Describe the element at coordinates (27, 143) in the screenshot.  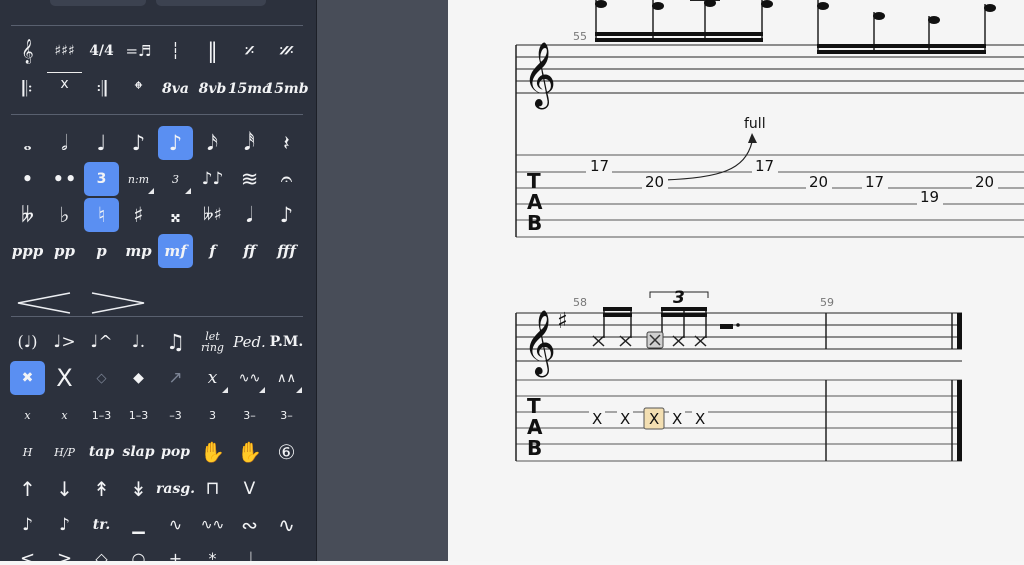
I see `whole-note-button: 𝅝` at that location.